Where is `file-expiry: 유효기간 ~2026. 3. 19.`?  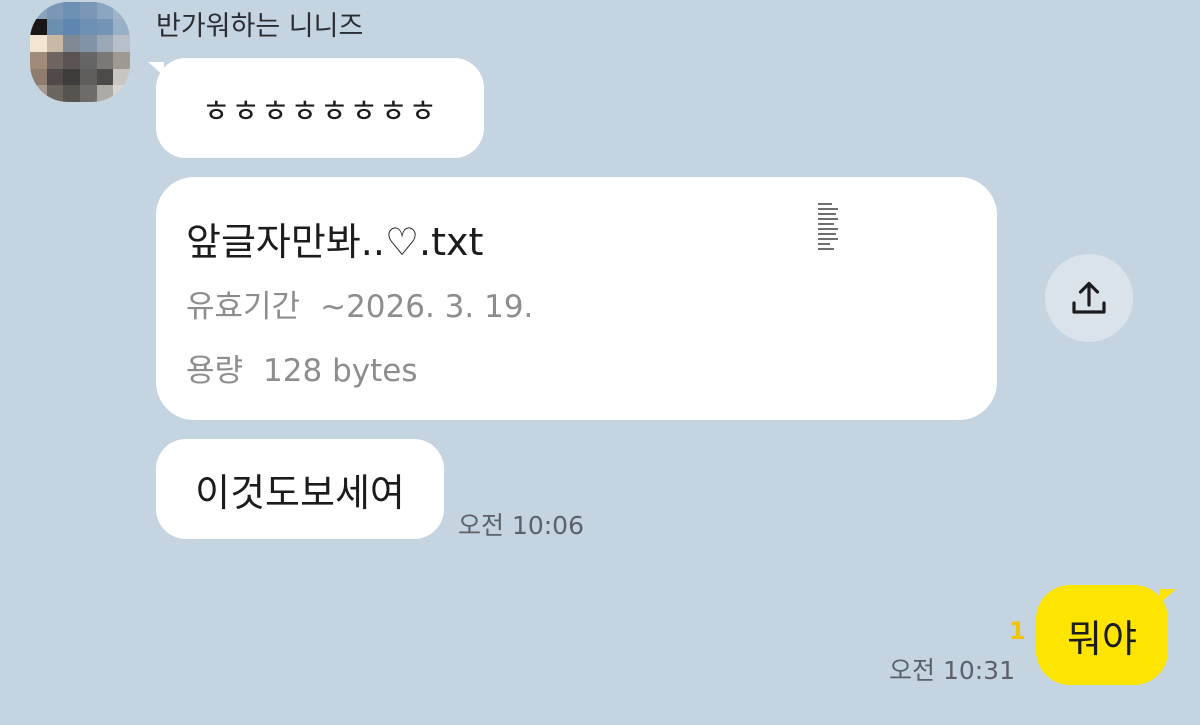 file-expiry: 유효기간 ~2026. 3. 19. is located at coordinates (359, 303).